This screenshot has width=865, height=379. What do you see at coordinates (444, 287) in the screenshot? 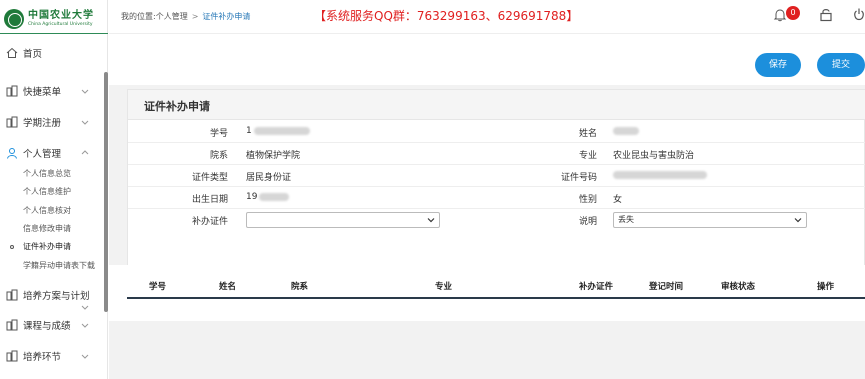
I see `column-header: 专业` at bounding box center [444, 287].